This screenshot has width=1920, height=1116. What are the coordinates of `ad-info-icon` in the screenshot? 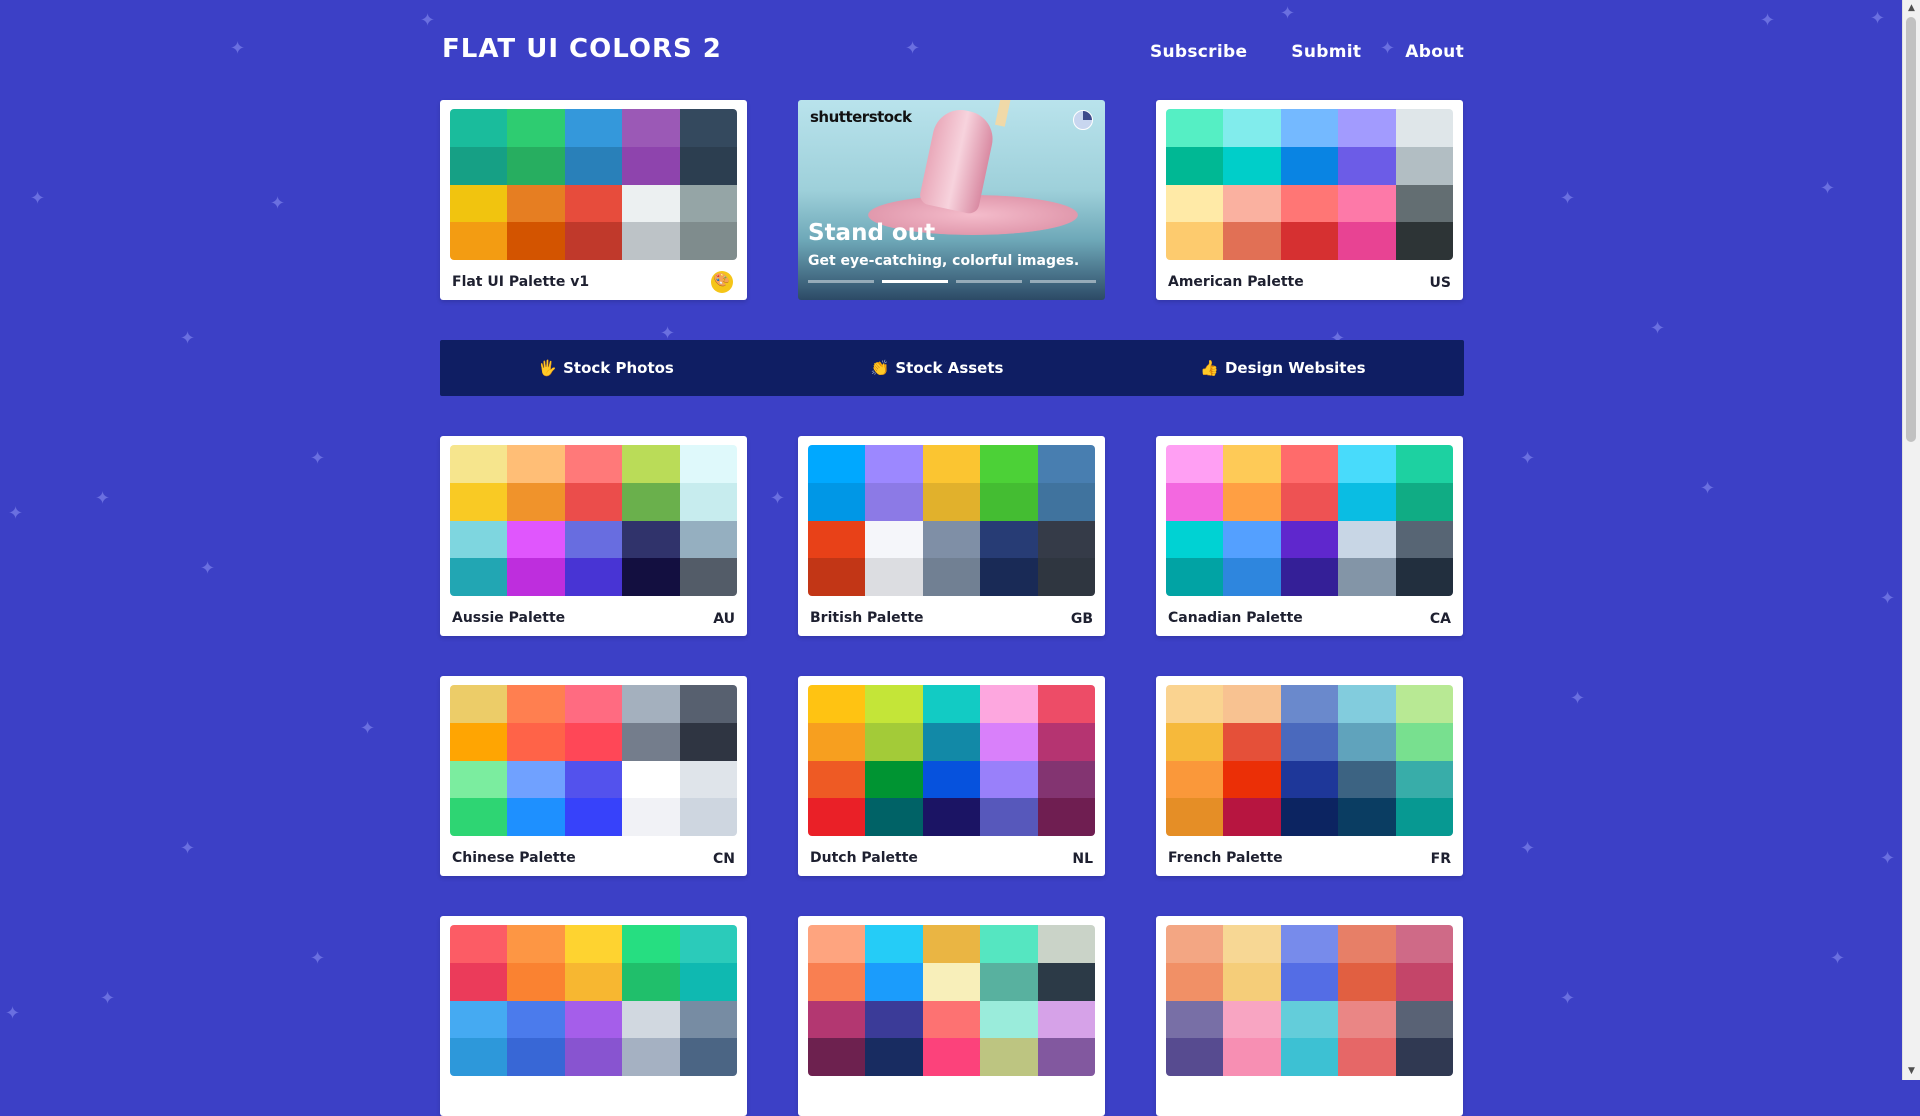 It's located at (1083, 120).